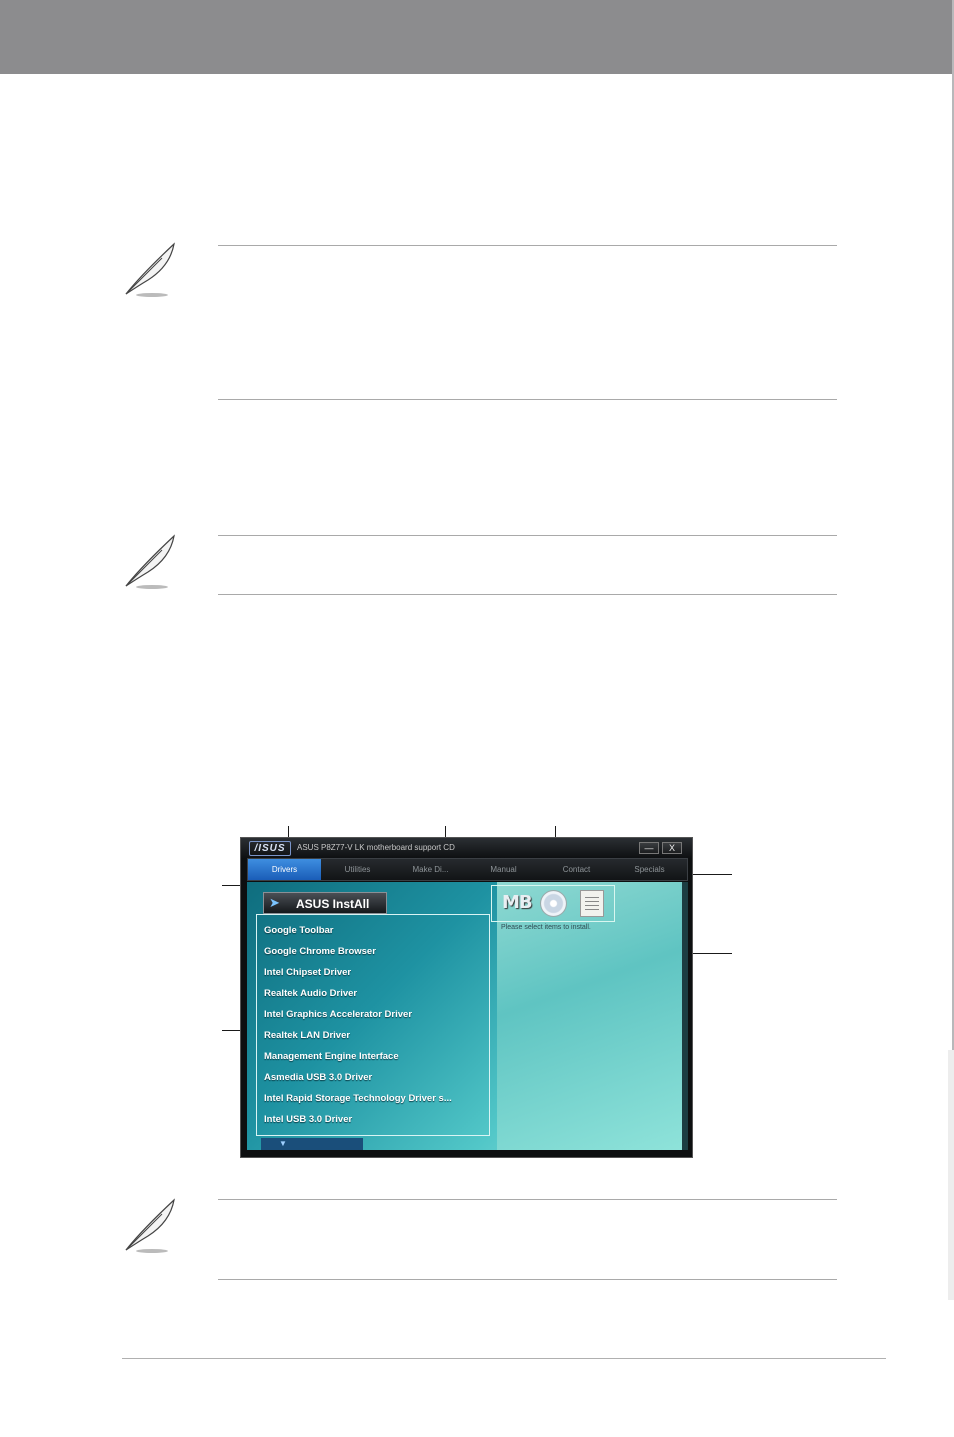 The height and width of the screenshot is (1437, 954). I want to click on arrow-icon: ➤, so click(274, 902).